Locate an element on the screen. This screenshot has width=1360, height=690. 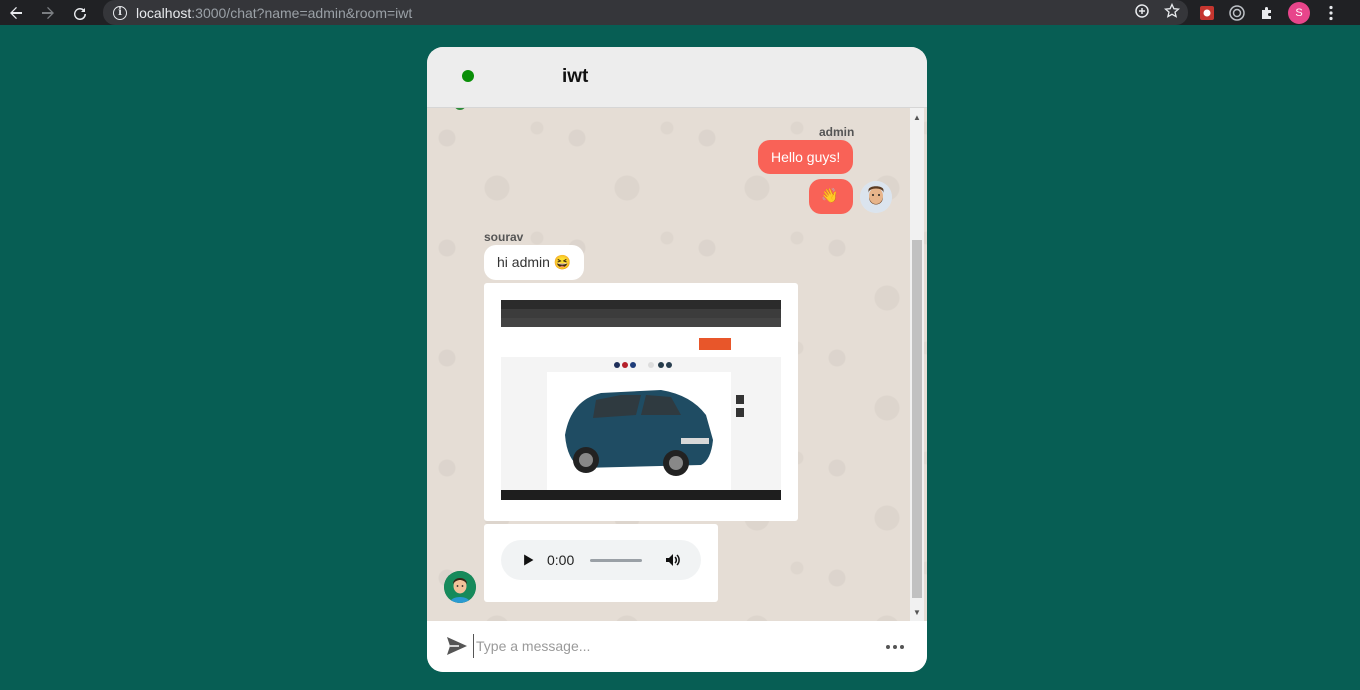
incoming-message: hi admin 😆 is located at coordinates (534, 262).